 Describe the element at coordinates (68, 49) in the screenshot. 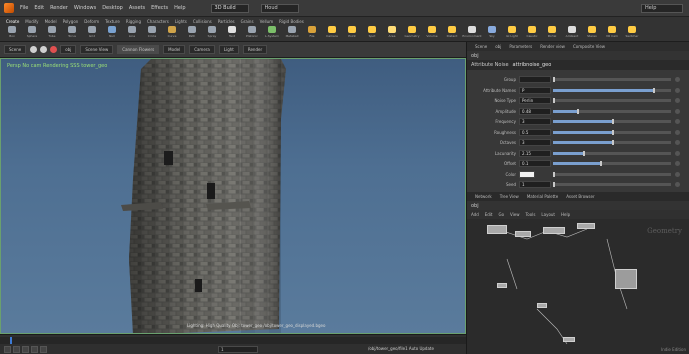

I see `obj-path: obj` at that location.